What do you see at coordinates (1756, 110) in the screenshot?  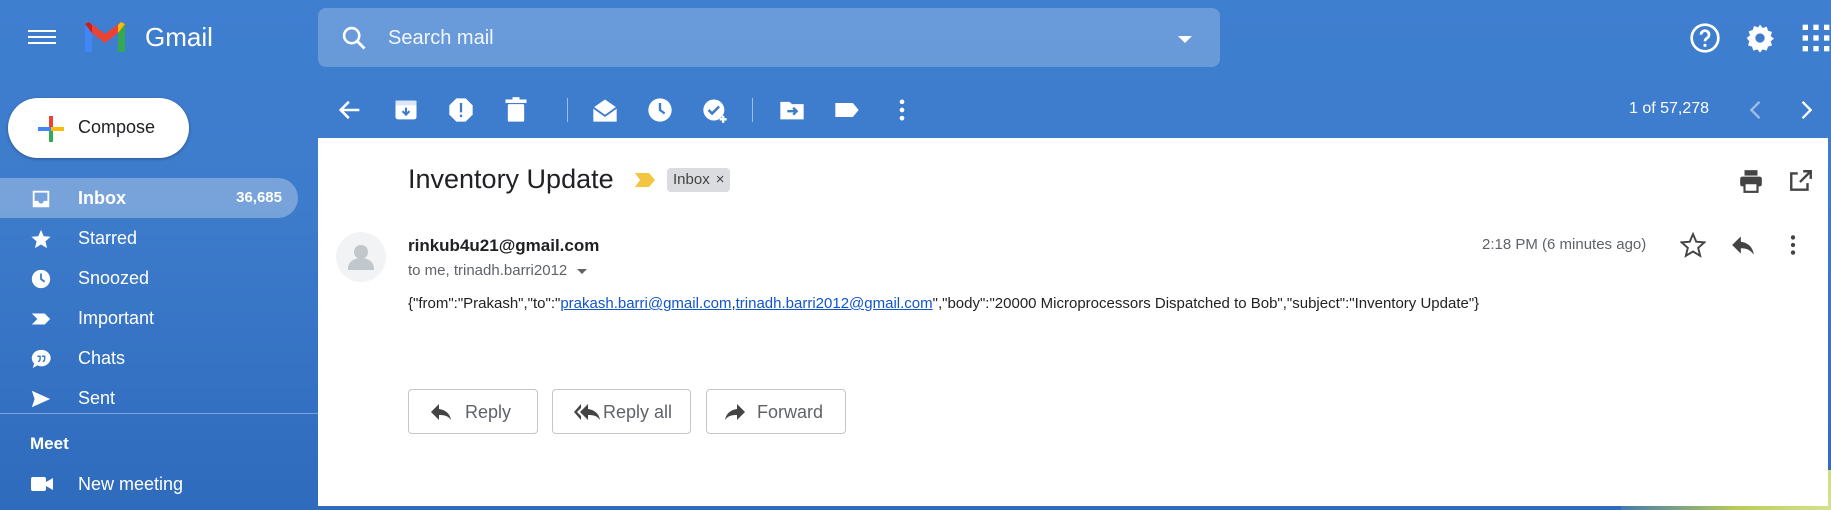 I see `newer-chevron-left-icon` at bounding box center [1756, 110].